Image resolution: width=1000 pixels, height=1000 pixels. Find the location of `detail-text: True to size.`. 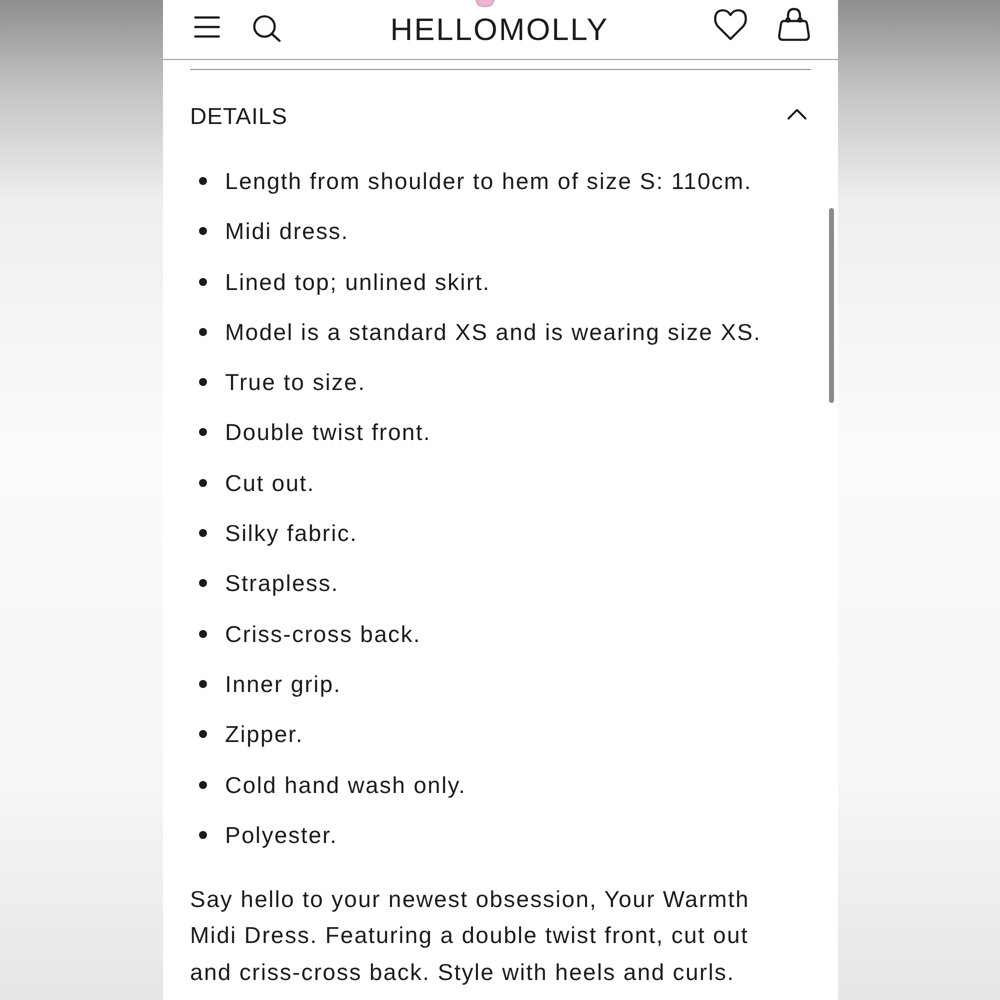

detail-text: True to size. is located at coordinates (295, 382).